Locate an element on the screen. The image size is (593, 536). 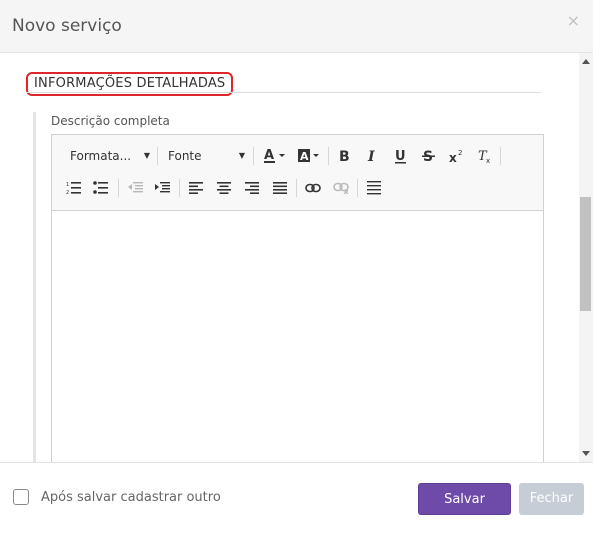
checkbox-label: Após salvar cadastrar outro is located at coordinates (131, 497).